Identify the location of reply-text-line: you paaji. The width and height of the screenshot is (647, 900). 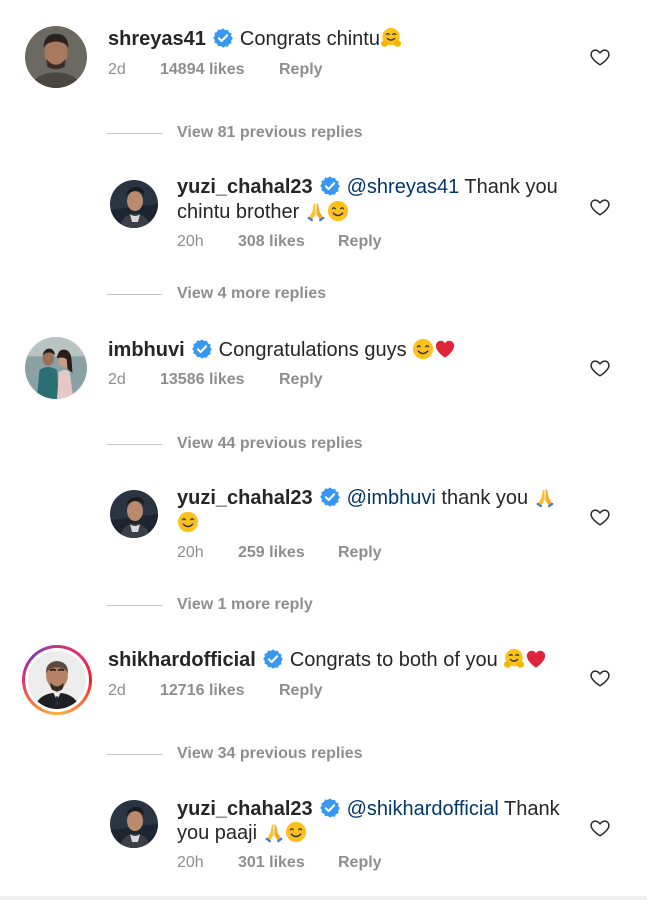
(242, 833).